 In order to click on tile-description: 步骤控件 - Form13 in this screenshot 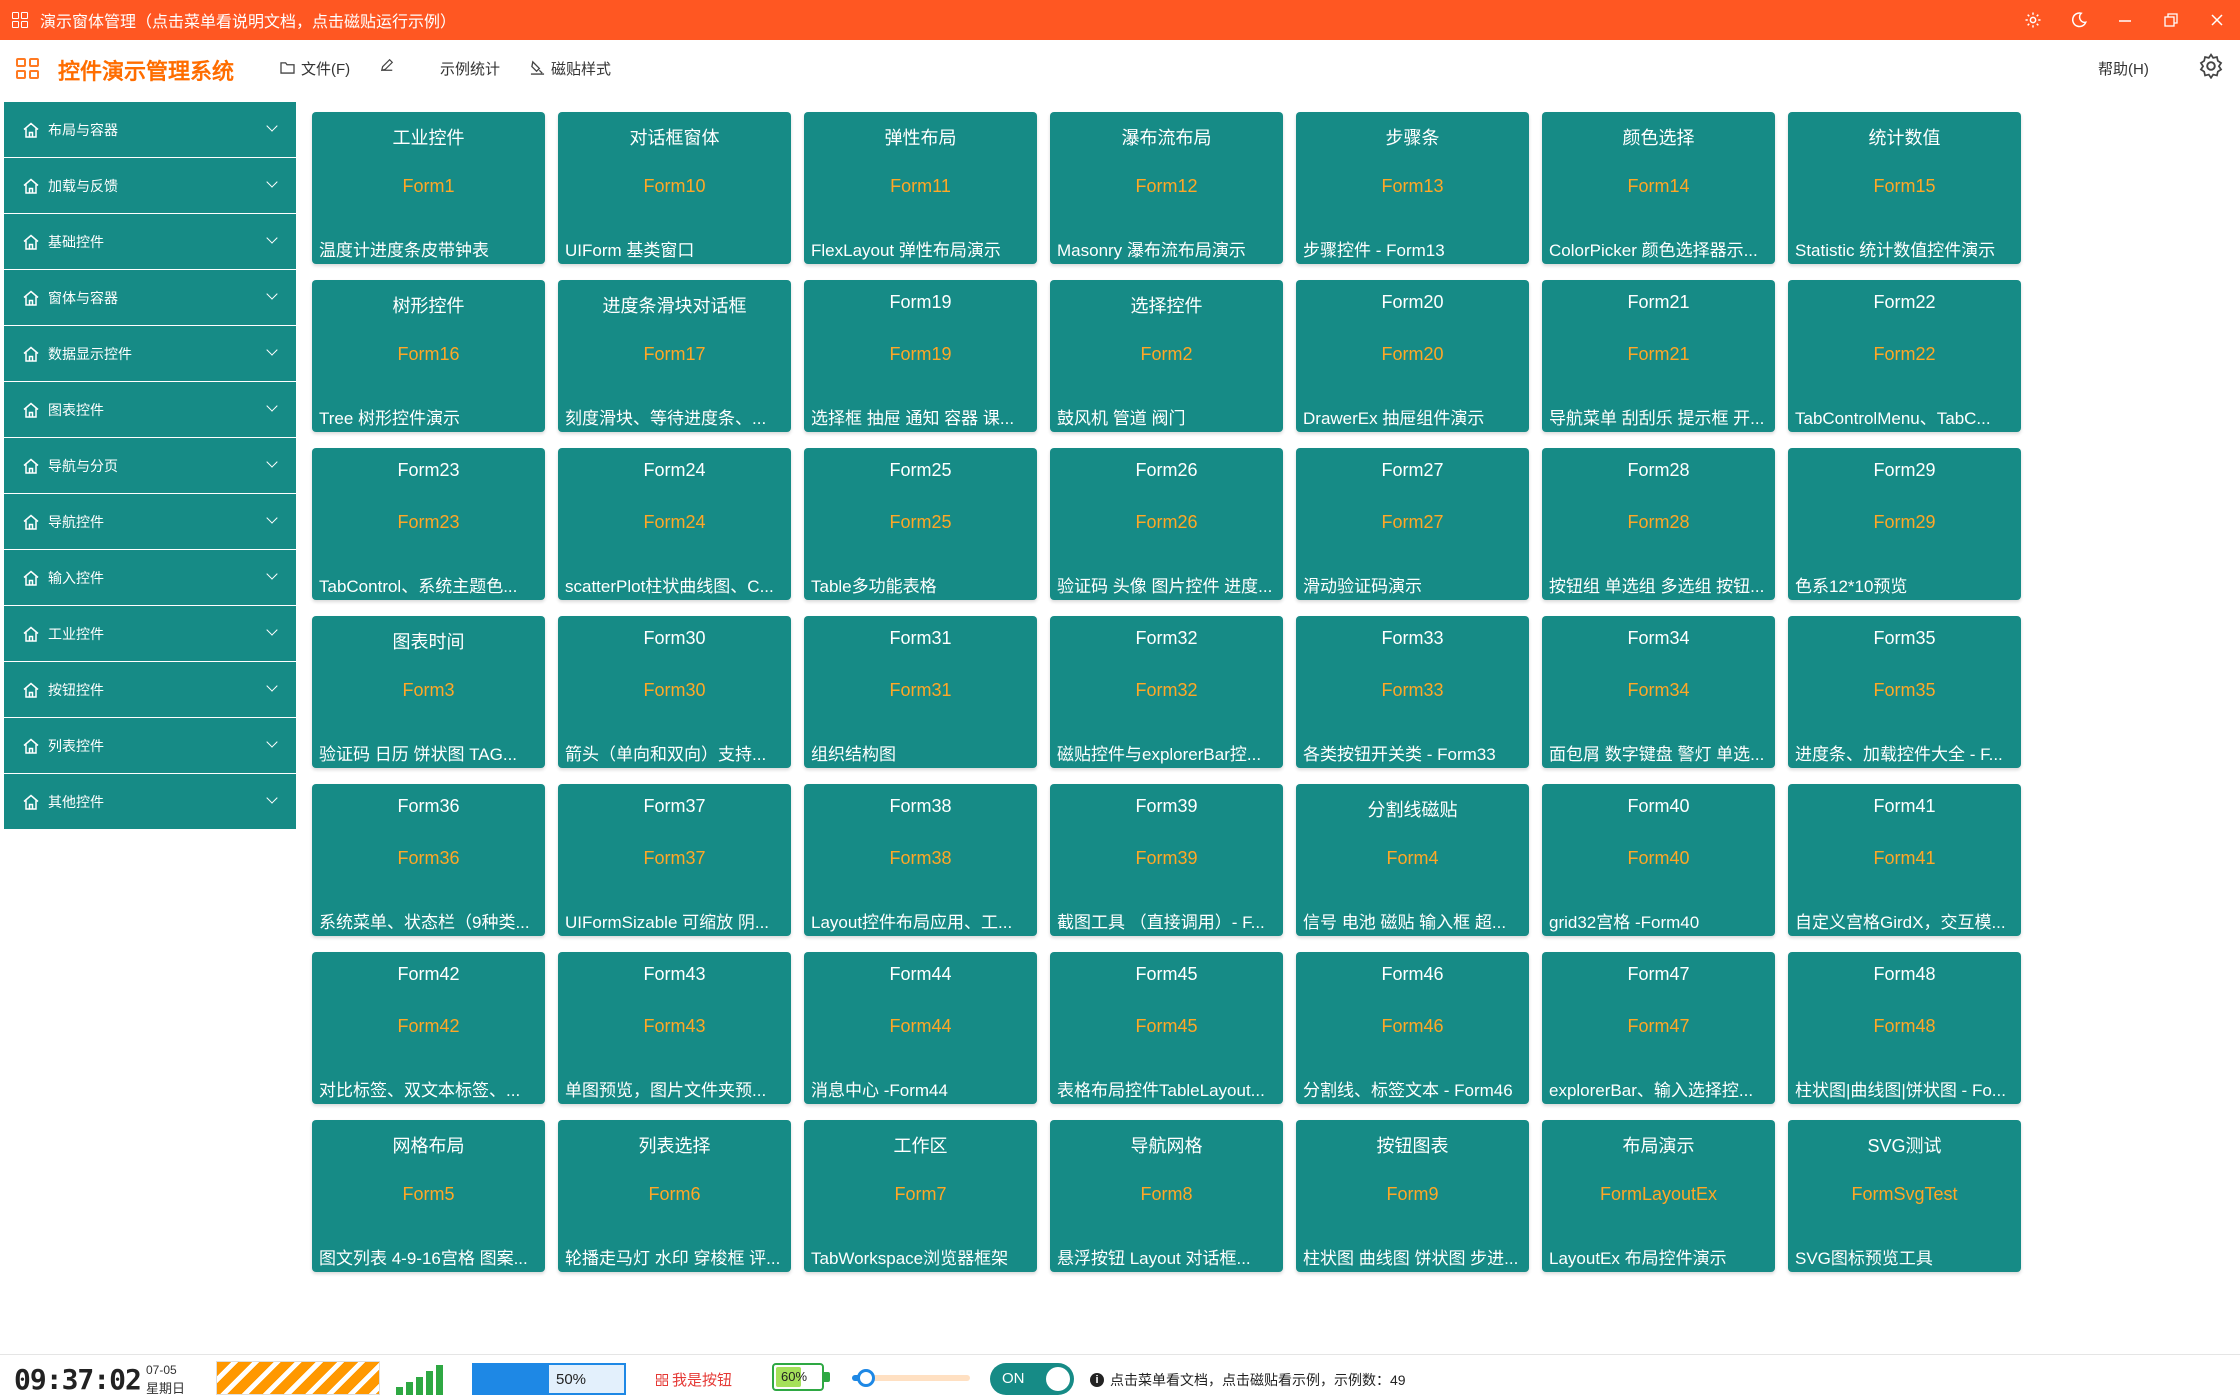, I will do `click(1374, 250)`.